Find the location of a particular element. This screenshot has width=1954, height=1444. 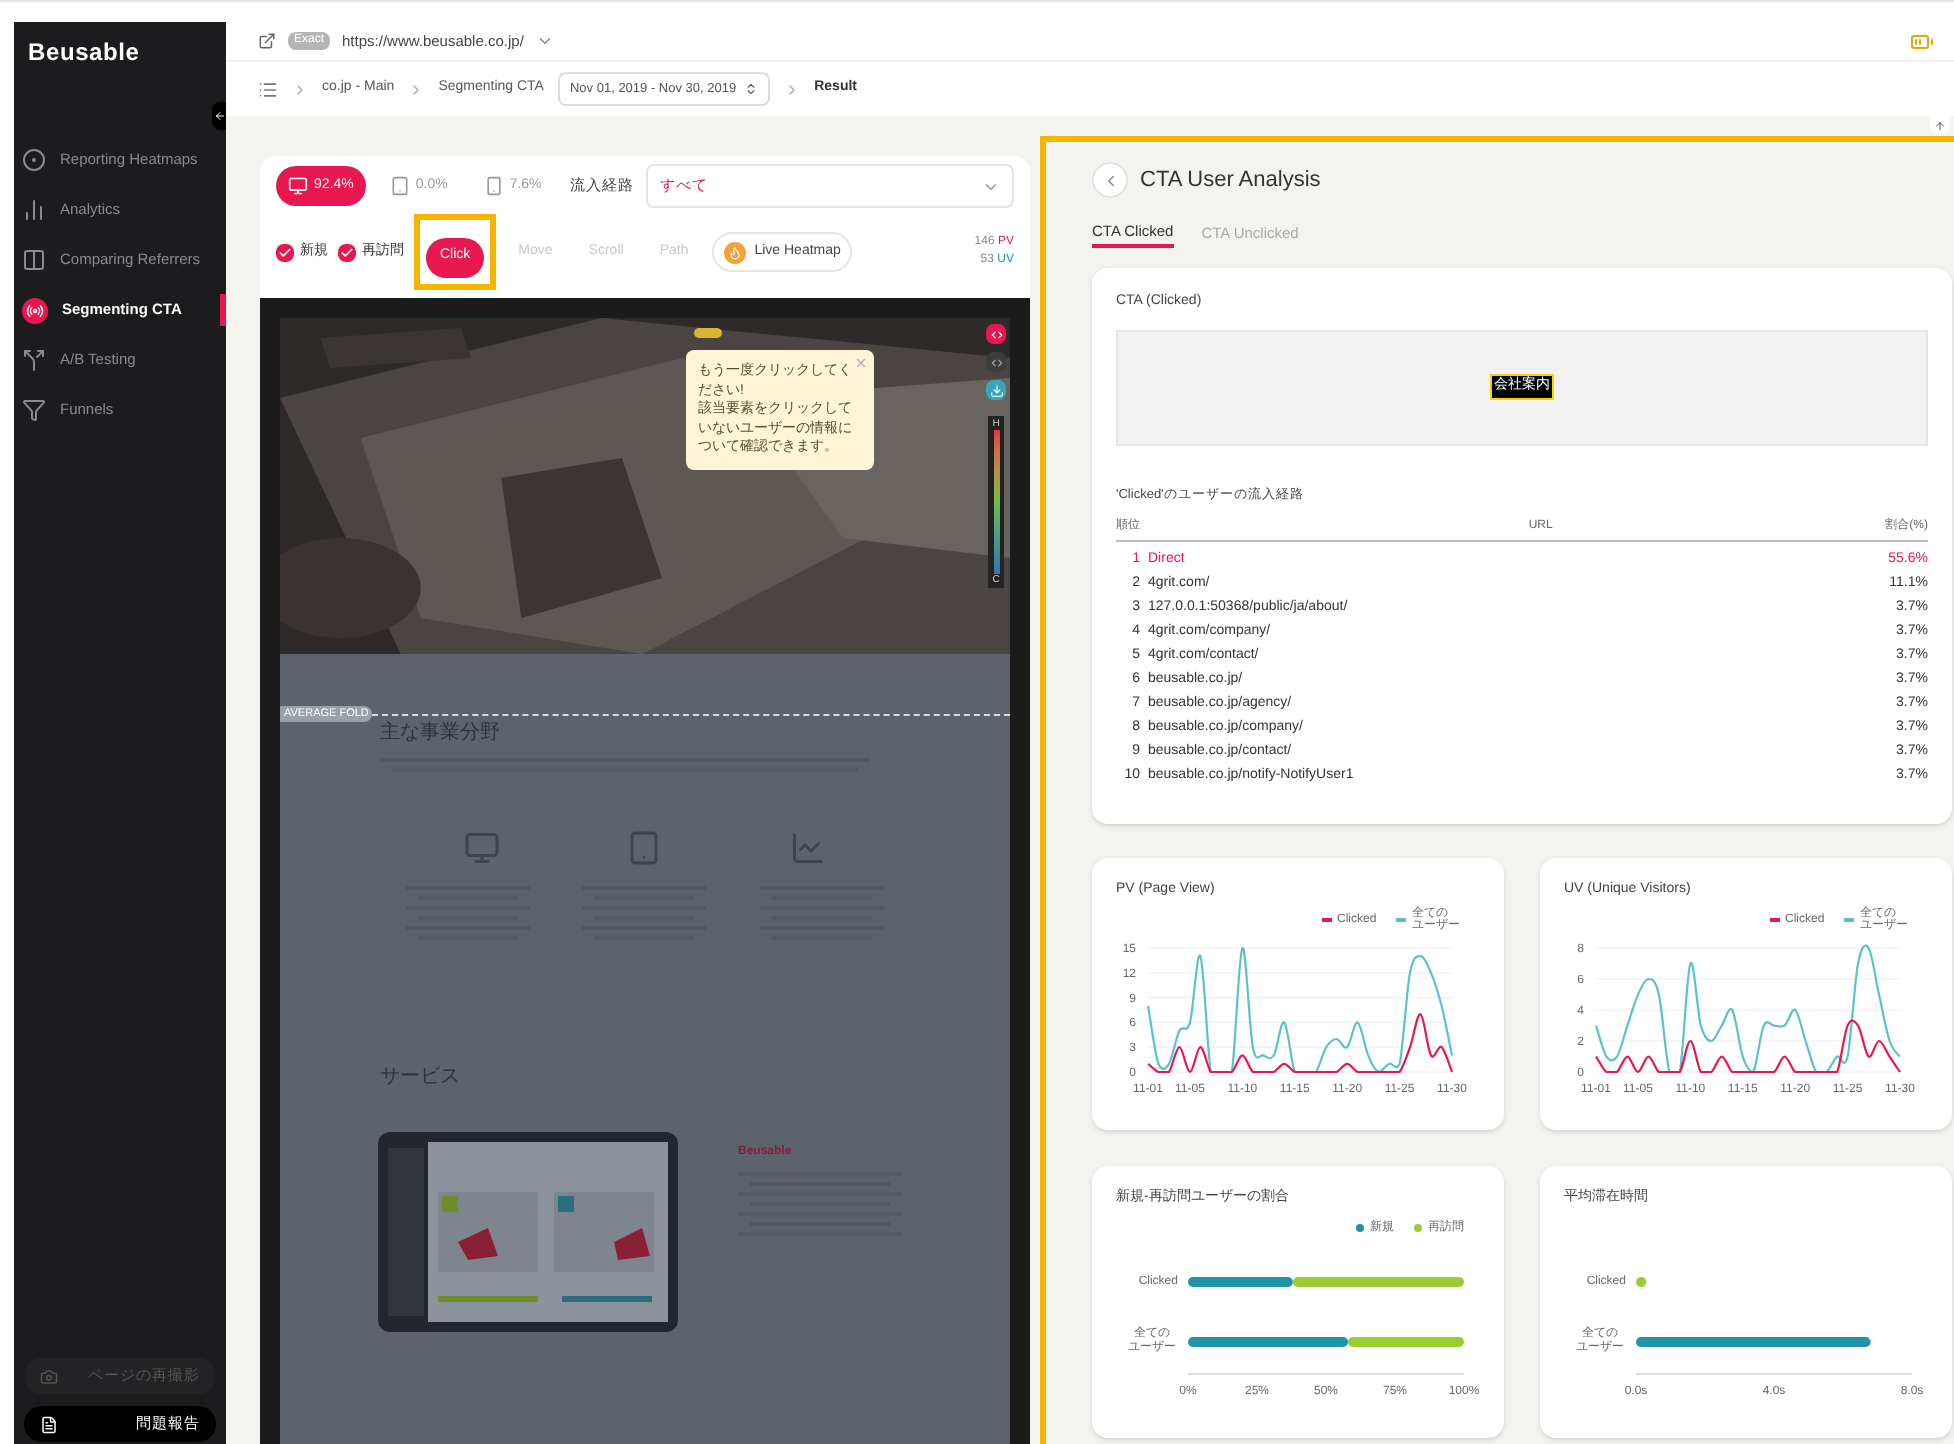

chevron-right-icon is located at coordinates (300, 89).